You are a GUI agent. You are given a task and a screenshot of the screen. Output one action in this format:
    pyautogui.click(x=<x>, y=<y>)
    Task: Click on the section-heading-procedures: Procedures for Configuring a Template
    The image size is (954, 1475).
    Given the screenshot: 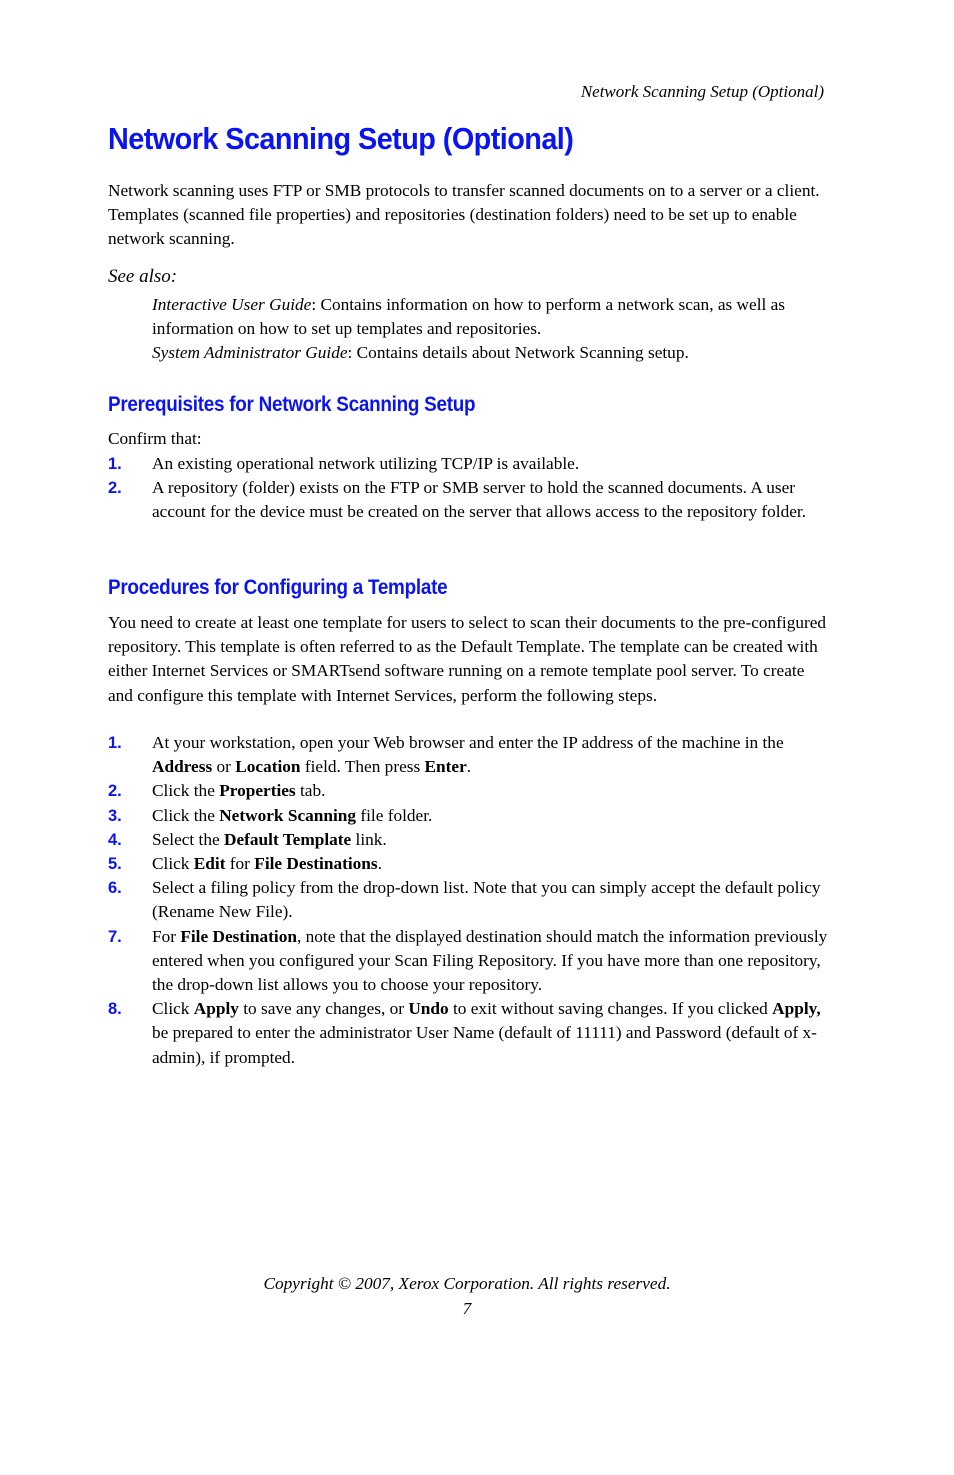 What is the action you would take?
    pyautogui.click(x=278, y=587)
    